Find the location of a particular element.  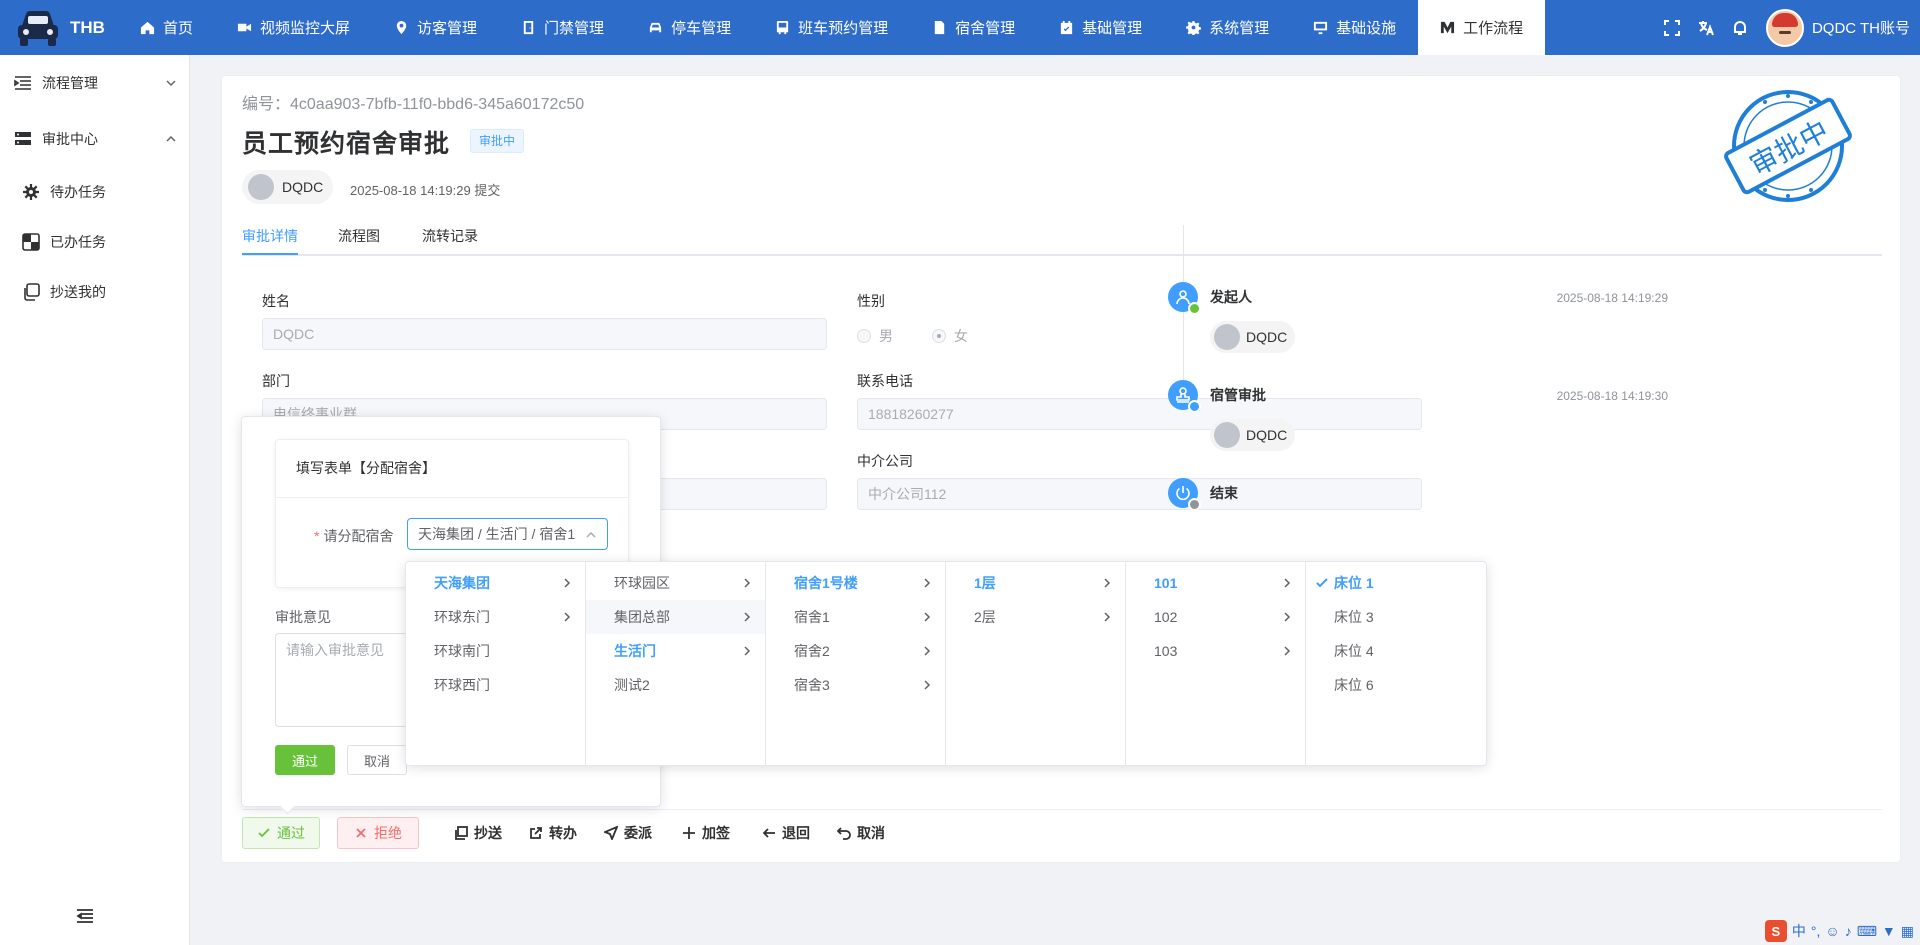

delegate-button: 委派 is located at coordinates (628, 833).